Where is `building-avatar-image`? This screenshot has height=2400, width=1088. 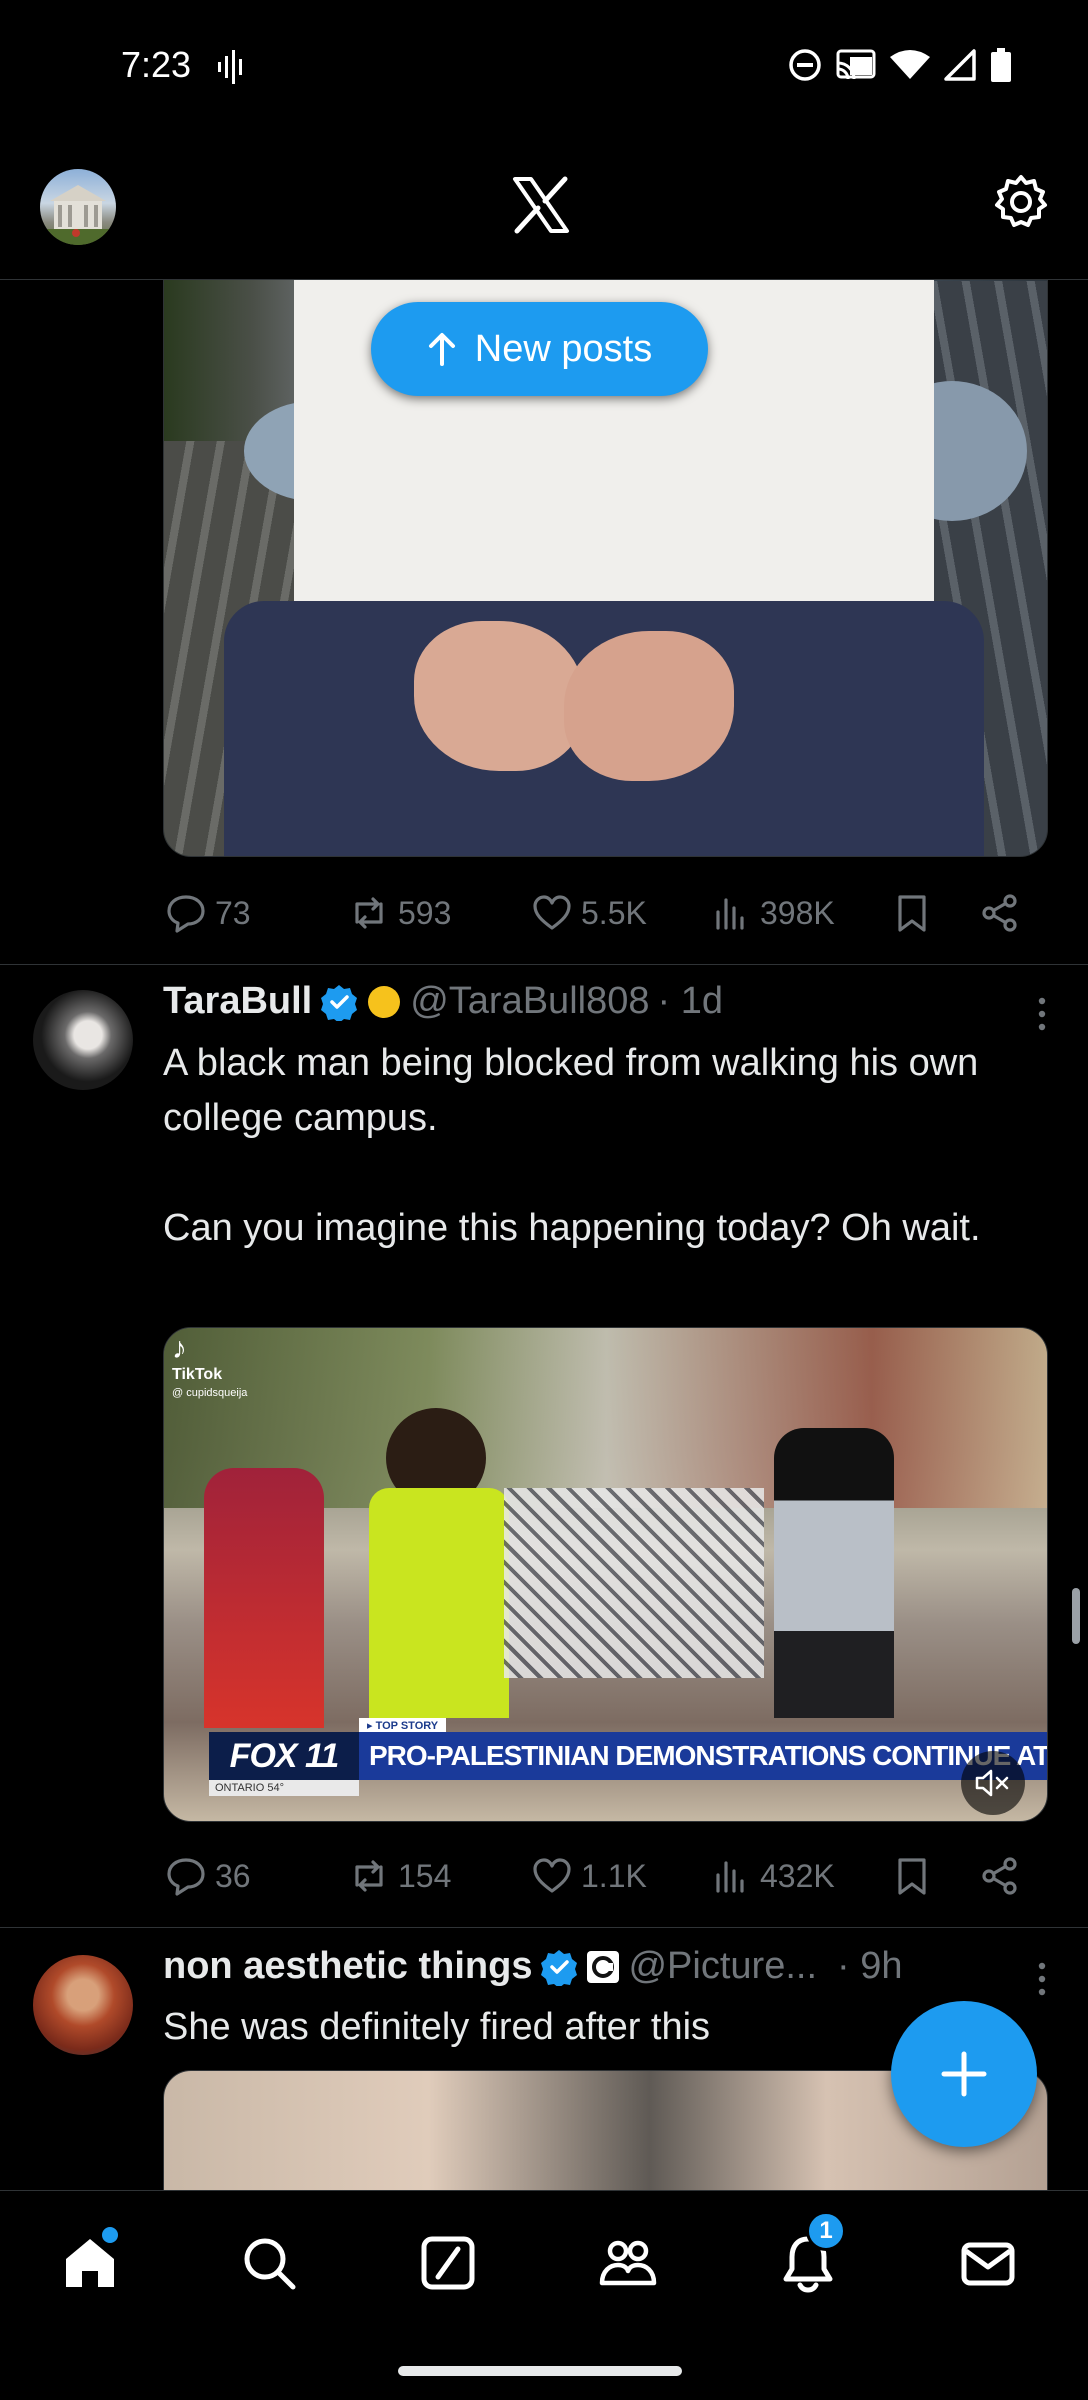 building-avatar-image is located at coordinates (78, 215).